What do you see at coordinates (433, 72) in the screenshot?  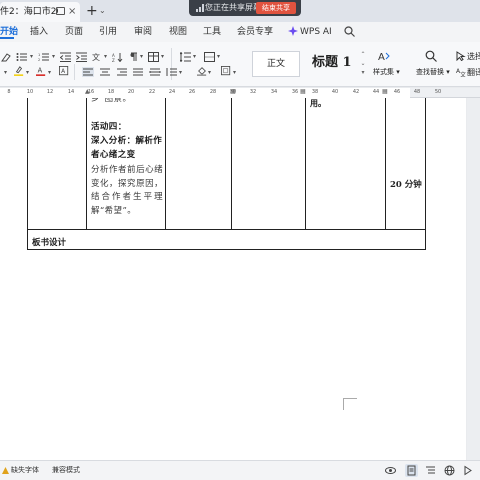 I see `find-replace-label: 查找替换 ▾` at bounding box center [433, 72].